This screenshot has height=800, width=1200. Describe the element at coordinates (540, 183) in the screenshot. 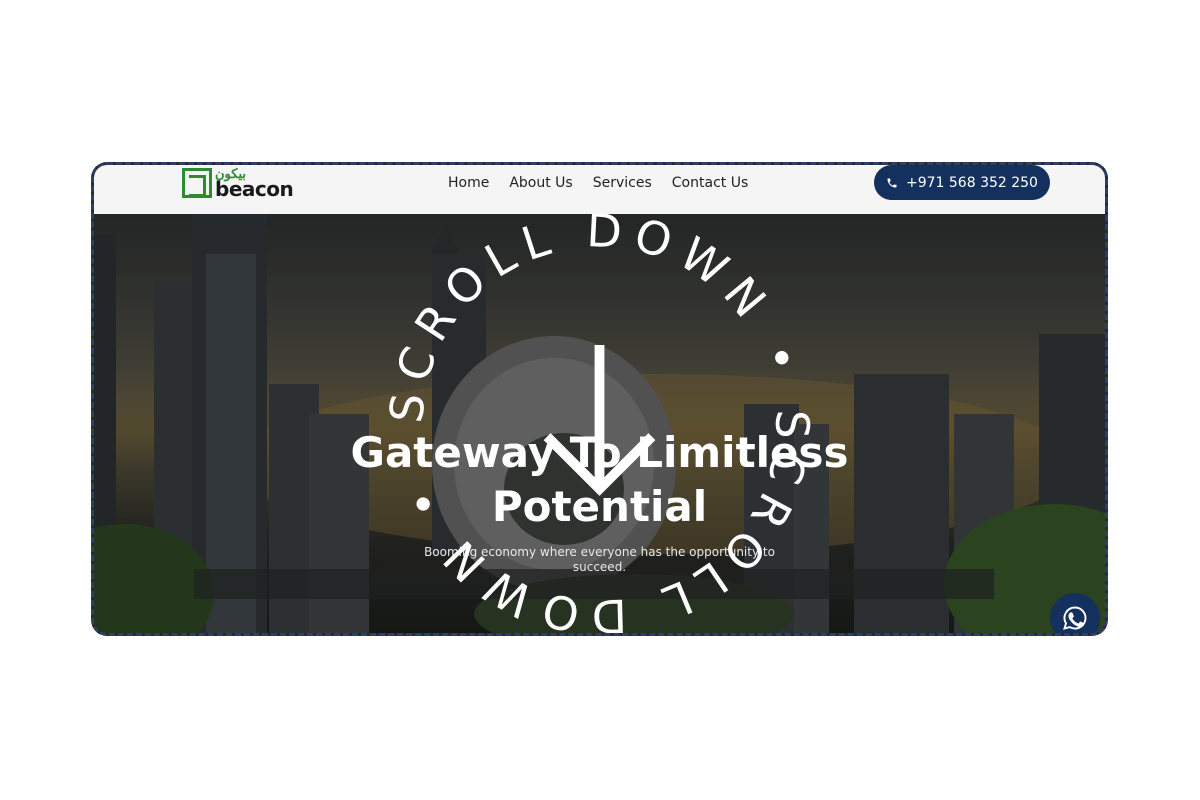

I see `nav-about-us: About Us` at that location.